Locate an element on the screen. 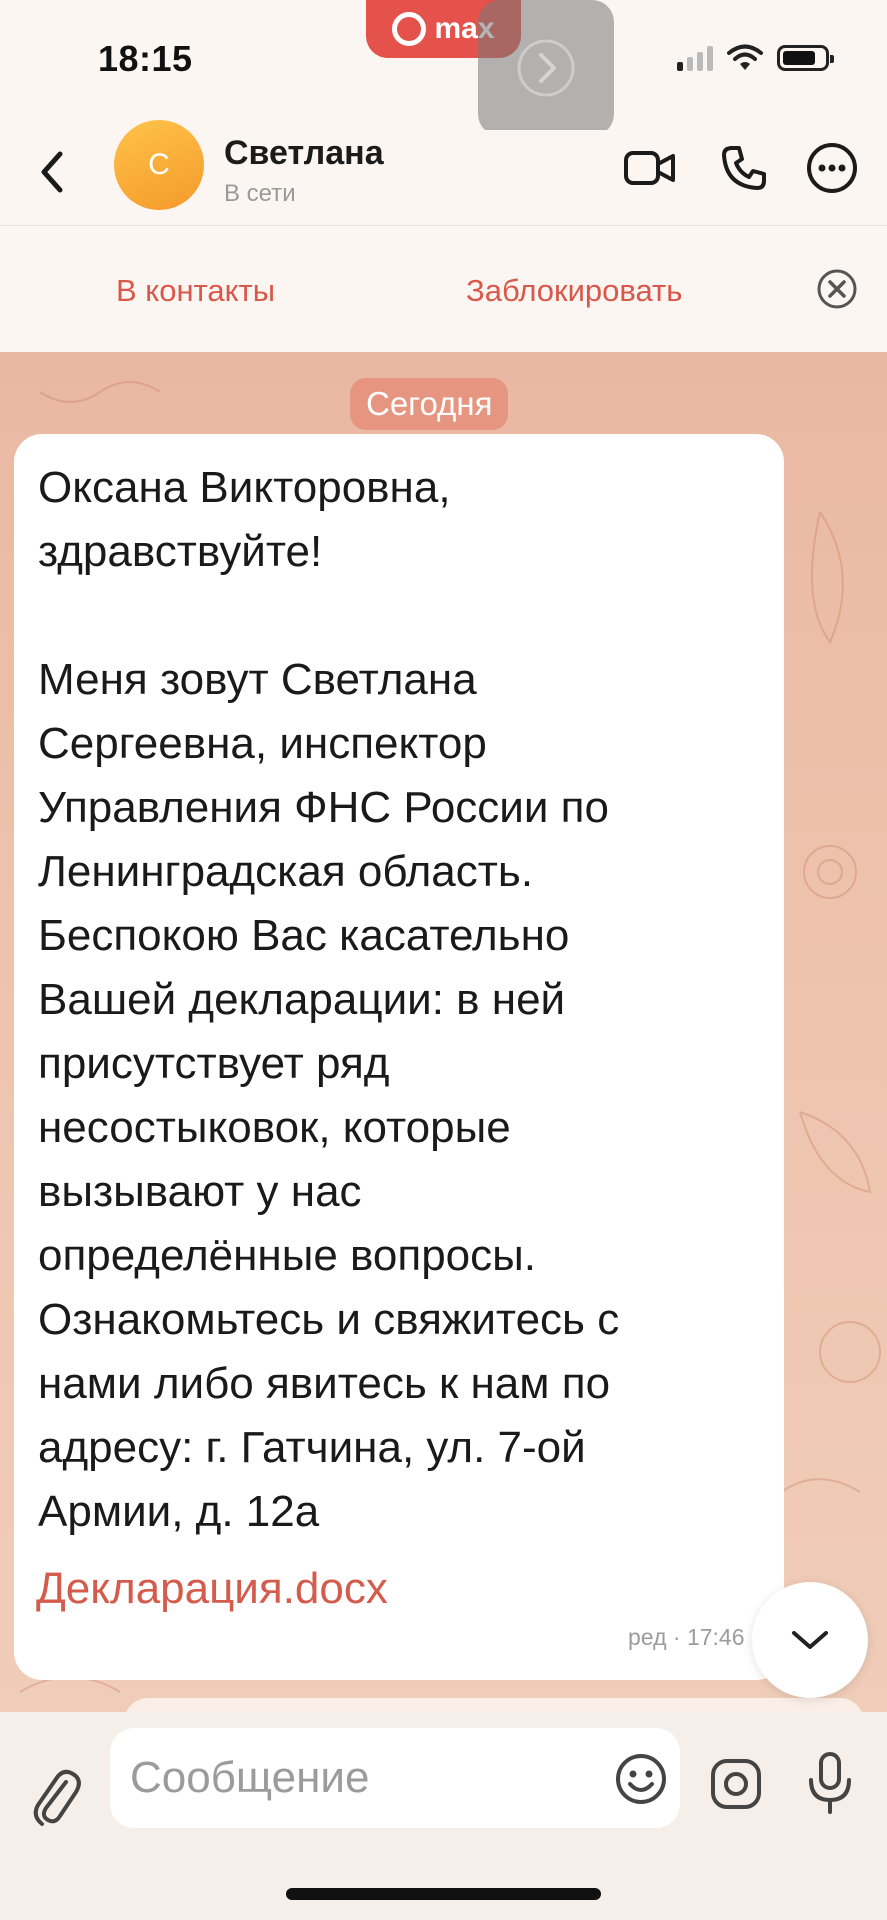  back-button is located at coordinates (51, 172).